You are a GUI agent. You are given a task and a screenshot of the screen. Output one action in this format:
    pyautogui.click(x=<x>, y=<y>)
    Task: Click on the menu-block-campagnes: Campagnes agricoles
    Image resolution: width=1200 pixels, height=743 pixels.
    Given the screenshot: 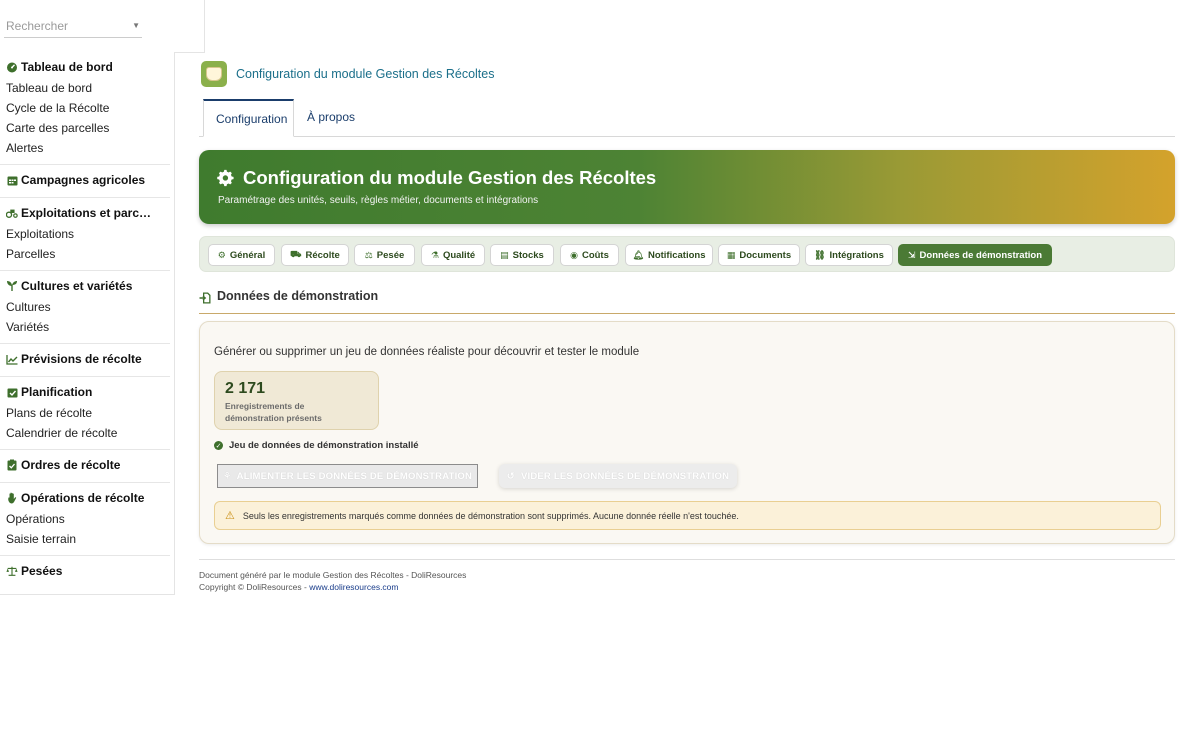 What is the action you would take?
    pyautogui.click(x=85, y=181)
    